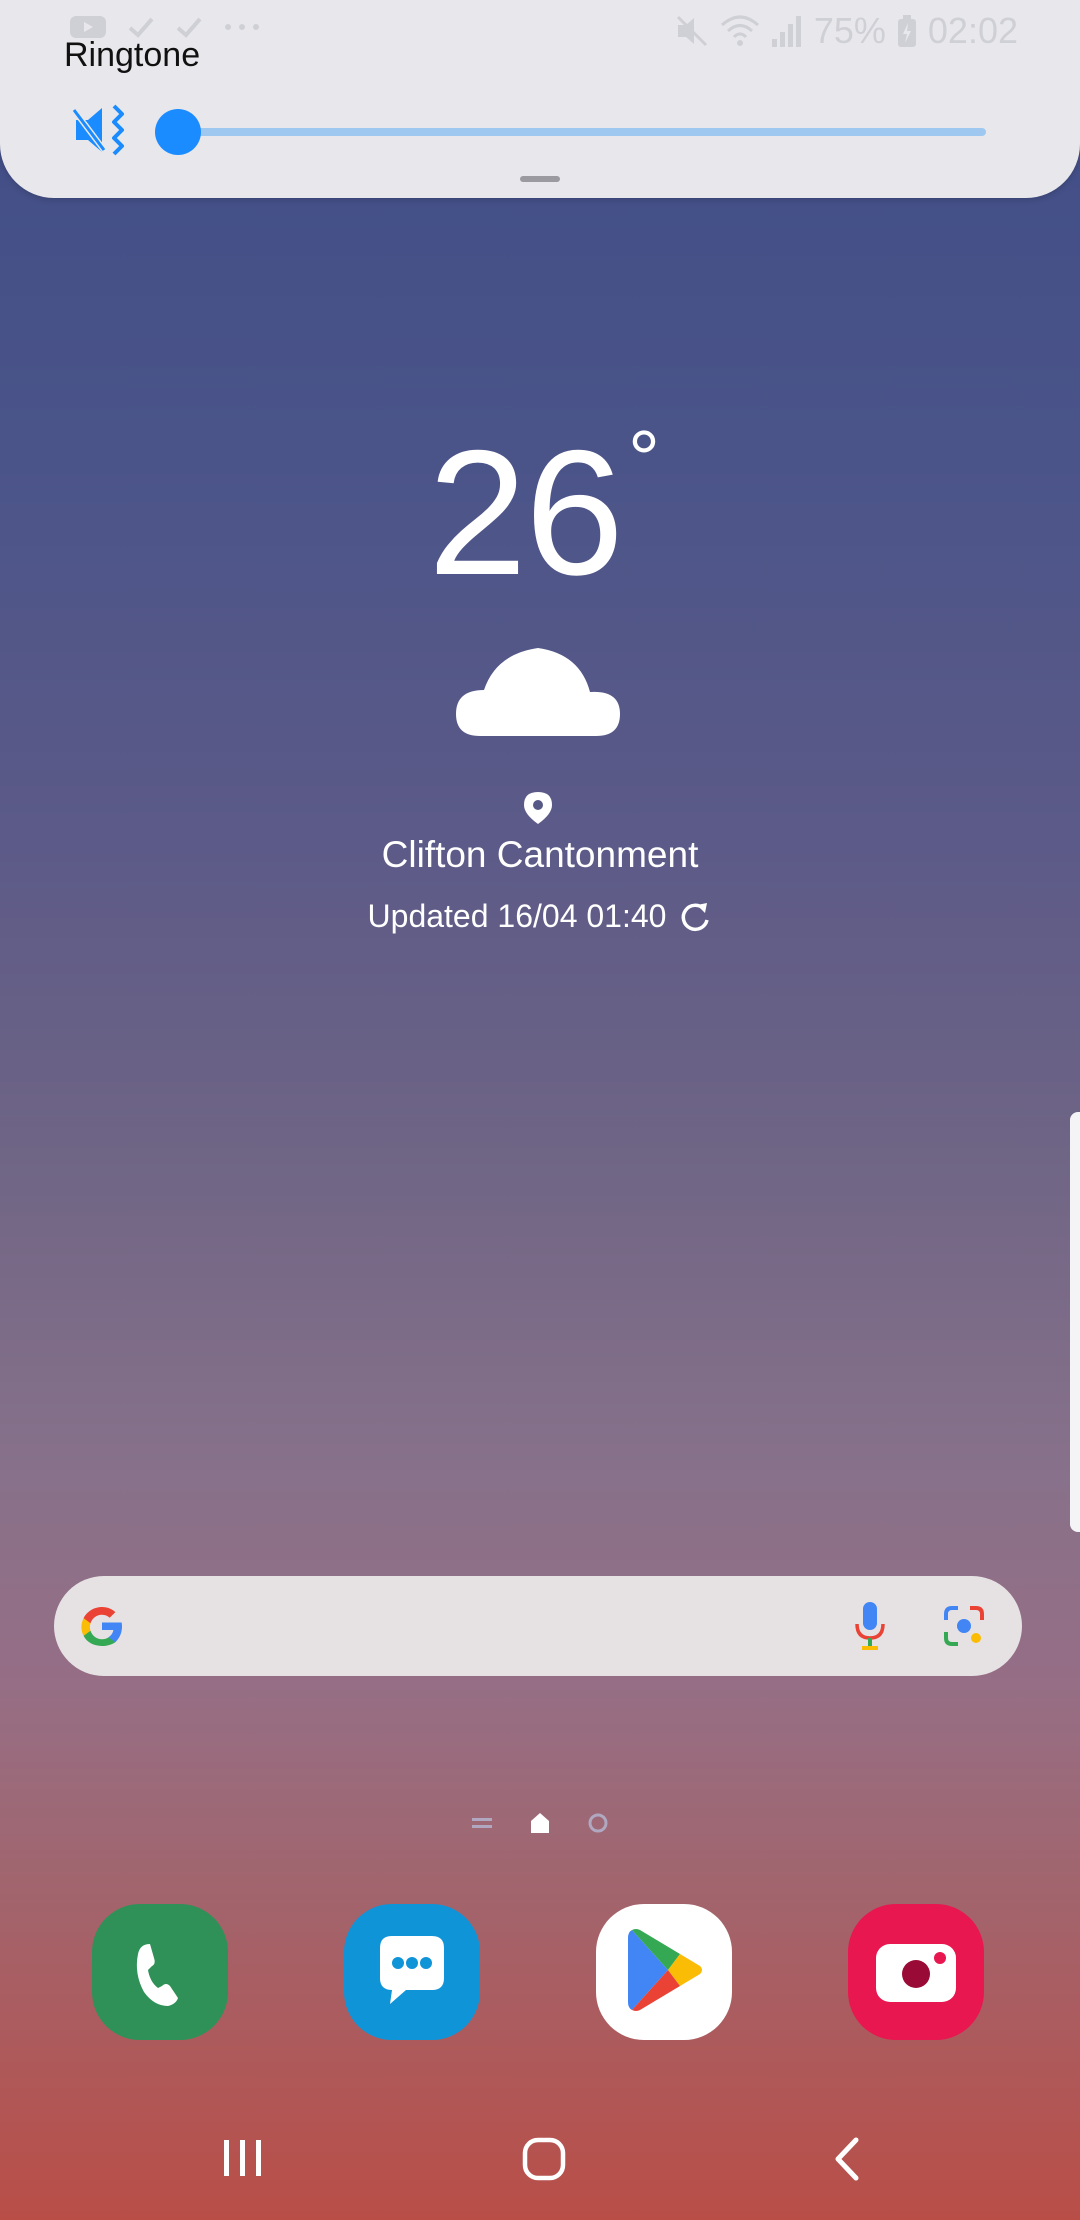 The height and width of the screenshot is (2220, 1080). What do you see at coordinates (540, 179) in the screenshot?
I see `panel-expand-handle` at bounding box center [540, 179].